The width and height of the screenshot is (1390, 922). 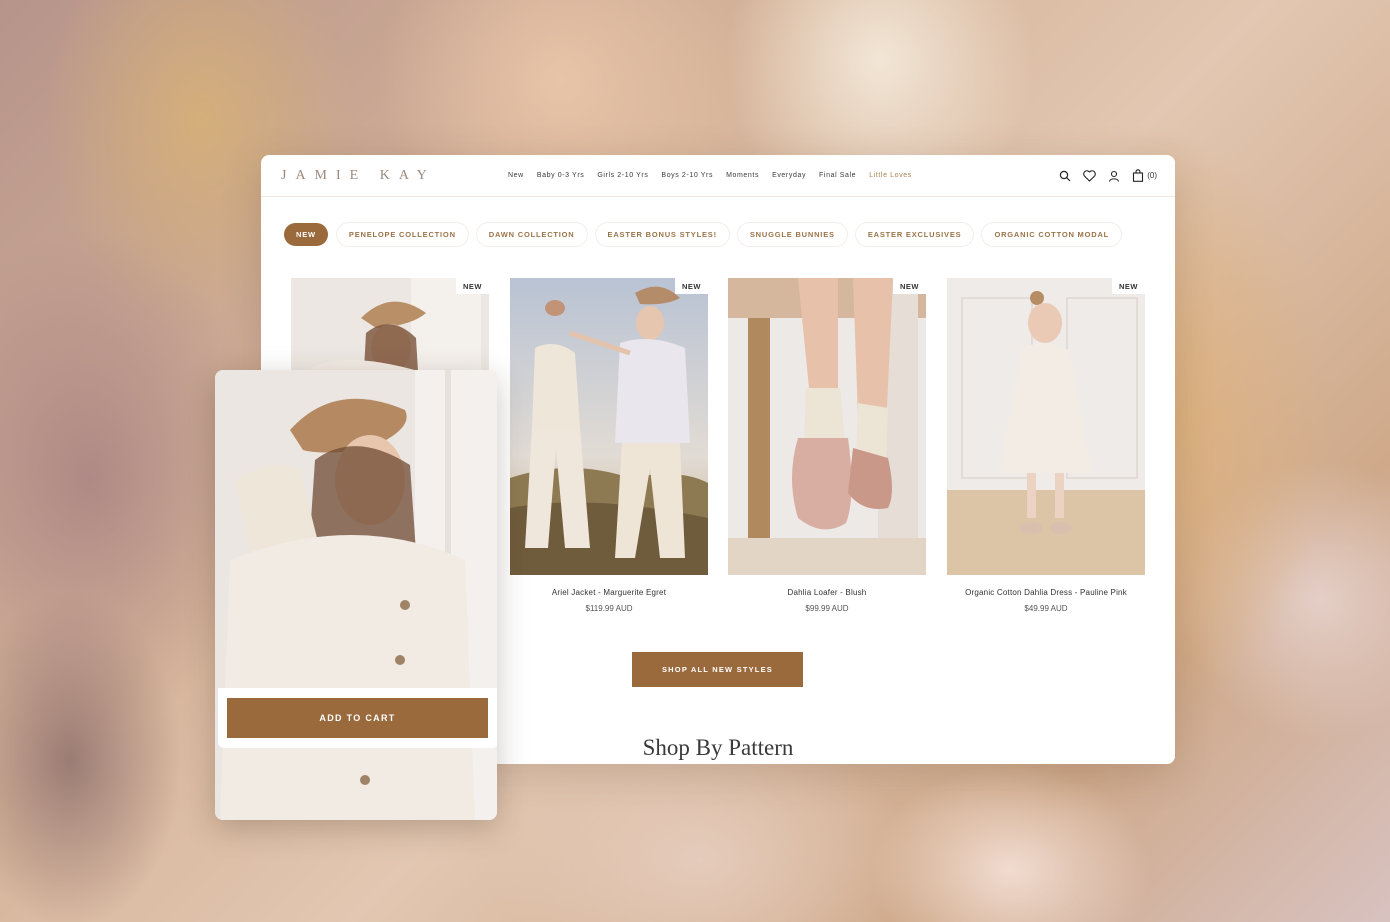 I want to click on quick-add-card: ADD TO CART, so click(x=356, y=595).